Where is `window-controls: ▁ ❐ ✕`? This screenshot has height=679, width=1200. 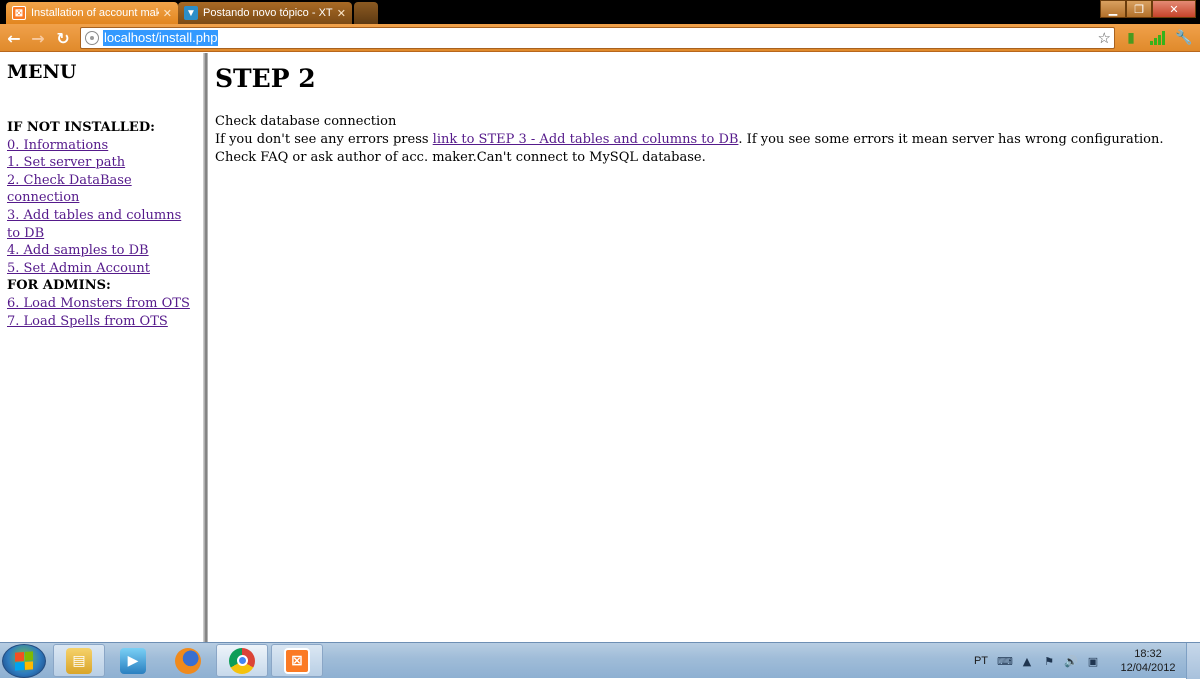 window-controls: ▁ ❐ ✕ is located at coordinates (1148, 9).